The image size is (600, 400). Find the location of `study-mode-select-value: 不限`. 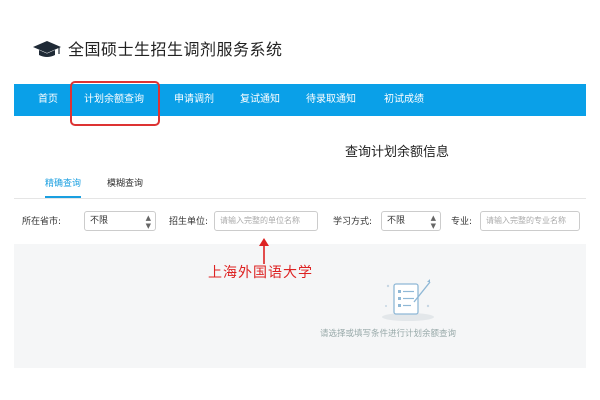

study-mode-select-value: 不限 is located at coordinates (396, 221).